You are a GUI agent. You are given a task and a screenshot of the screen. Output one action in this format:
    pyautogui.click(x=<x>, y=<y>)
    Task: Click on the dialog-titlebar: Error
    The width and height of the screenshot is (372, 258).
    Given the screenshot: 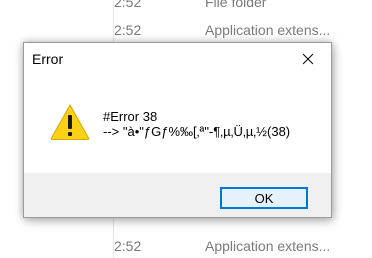 What is the action you would take?
    pyautogui.click(x=177, y=59)
    